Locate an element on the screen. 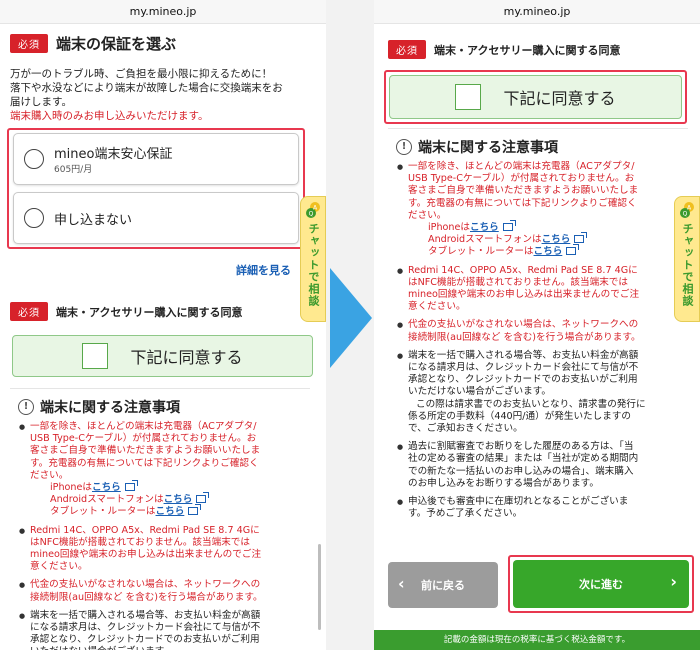 This screenshot has width=700, height=650. text-line: 一部を除き、ほとんどの端末は充電器（ACアダプタ/ is located at coordinates (143, 426).